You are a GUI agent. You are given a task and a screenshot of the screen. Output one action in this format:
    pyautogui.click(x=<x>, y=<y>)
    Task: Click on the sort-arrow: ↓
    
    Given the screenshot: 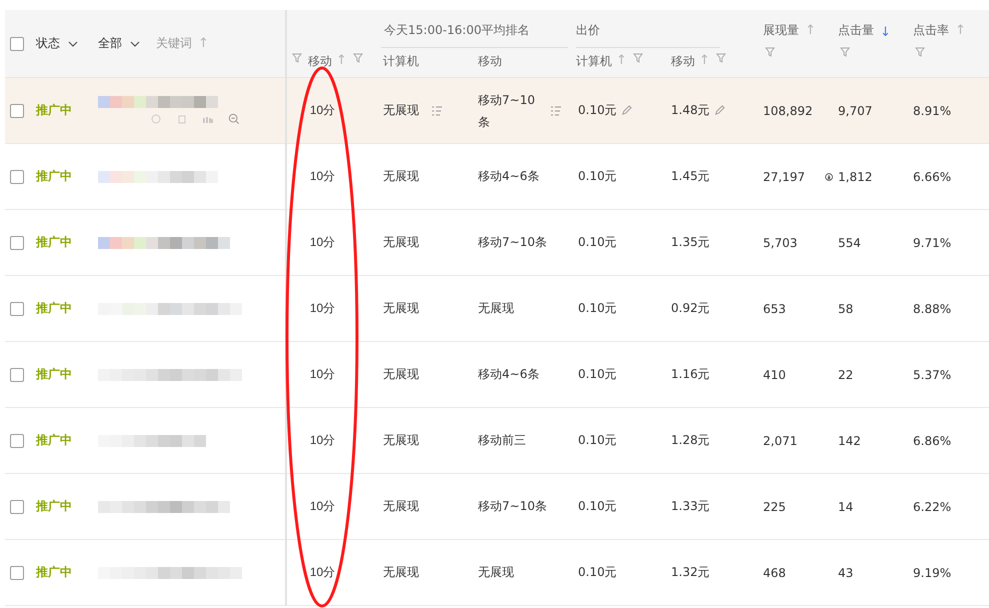 What is the action you would take?
    pyautogui.click(x=886, y=30)
    